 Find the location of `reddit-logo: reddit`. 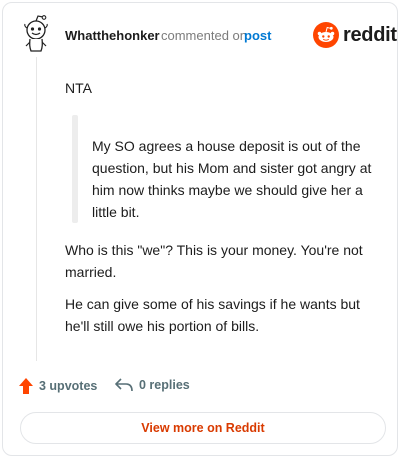

reddit-logo: reddit is located at coordinates (355, 35).